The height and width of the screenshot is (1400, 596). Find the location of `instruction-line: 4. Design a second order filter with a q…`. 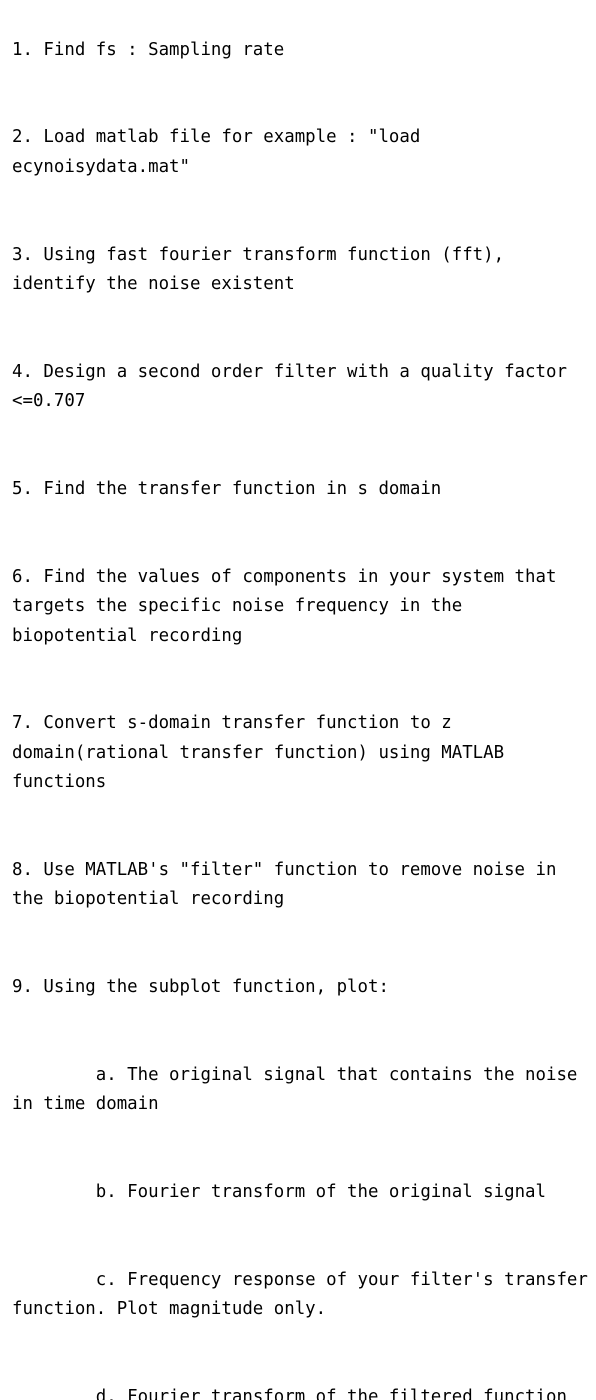

instruction-line: 4. Design a second order filter with a q… is located at coordinates (295, 386).